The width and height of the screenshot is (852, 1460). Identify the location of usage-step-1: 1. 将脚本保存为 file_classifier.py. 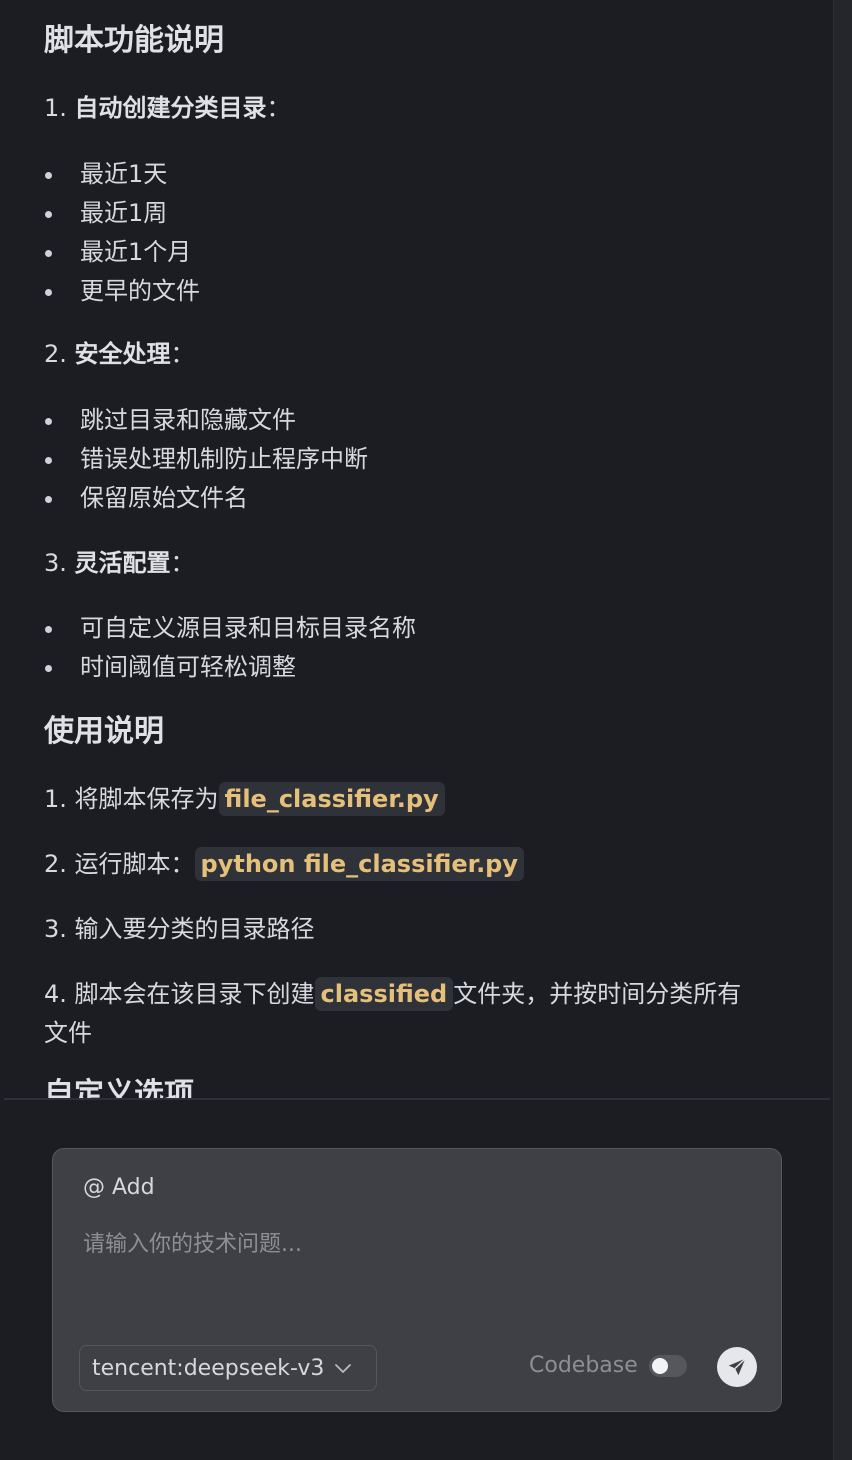
(244, 799).